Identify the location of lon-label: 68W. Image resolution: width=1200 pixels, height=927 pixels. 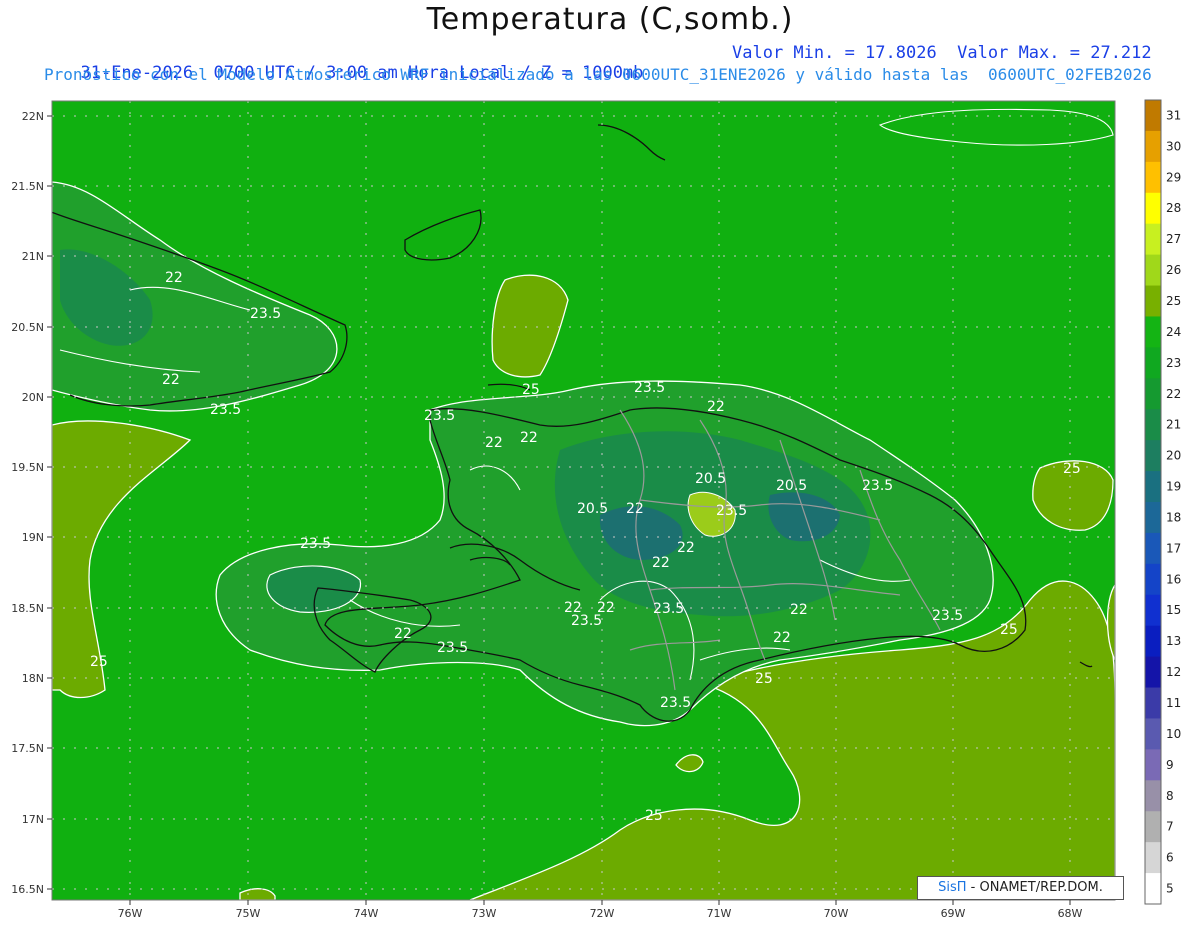
(1070, 913).